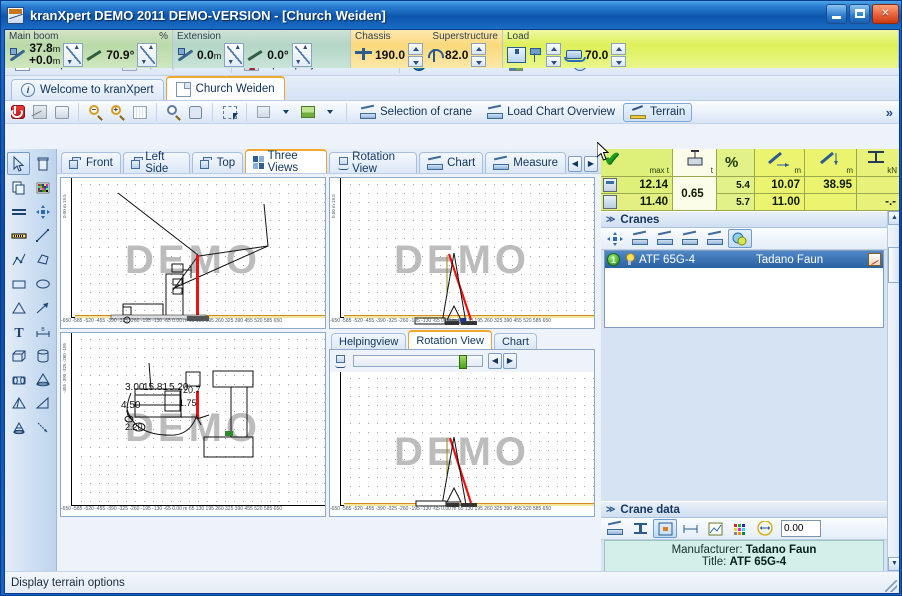 This screenshot has height=596, width=902. What do you see at coordinates (525, 162) in the screenshot?
I see `view-tab-measure: Measure` at bounding box center [525, 162].